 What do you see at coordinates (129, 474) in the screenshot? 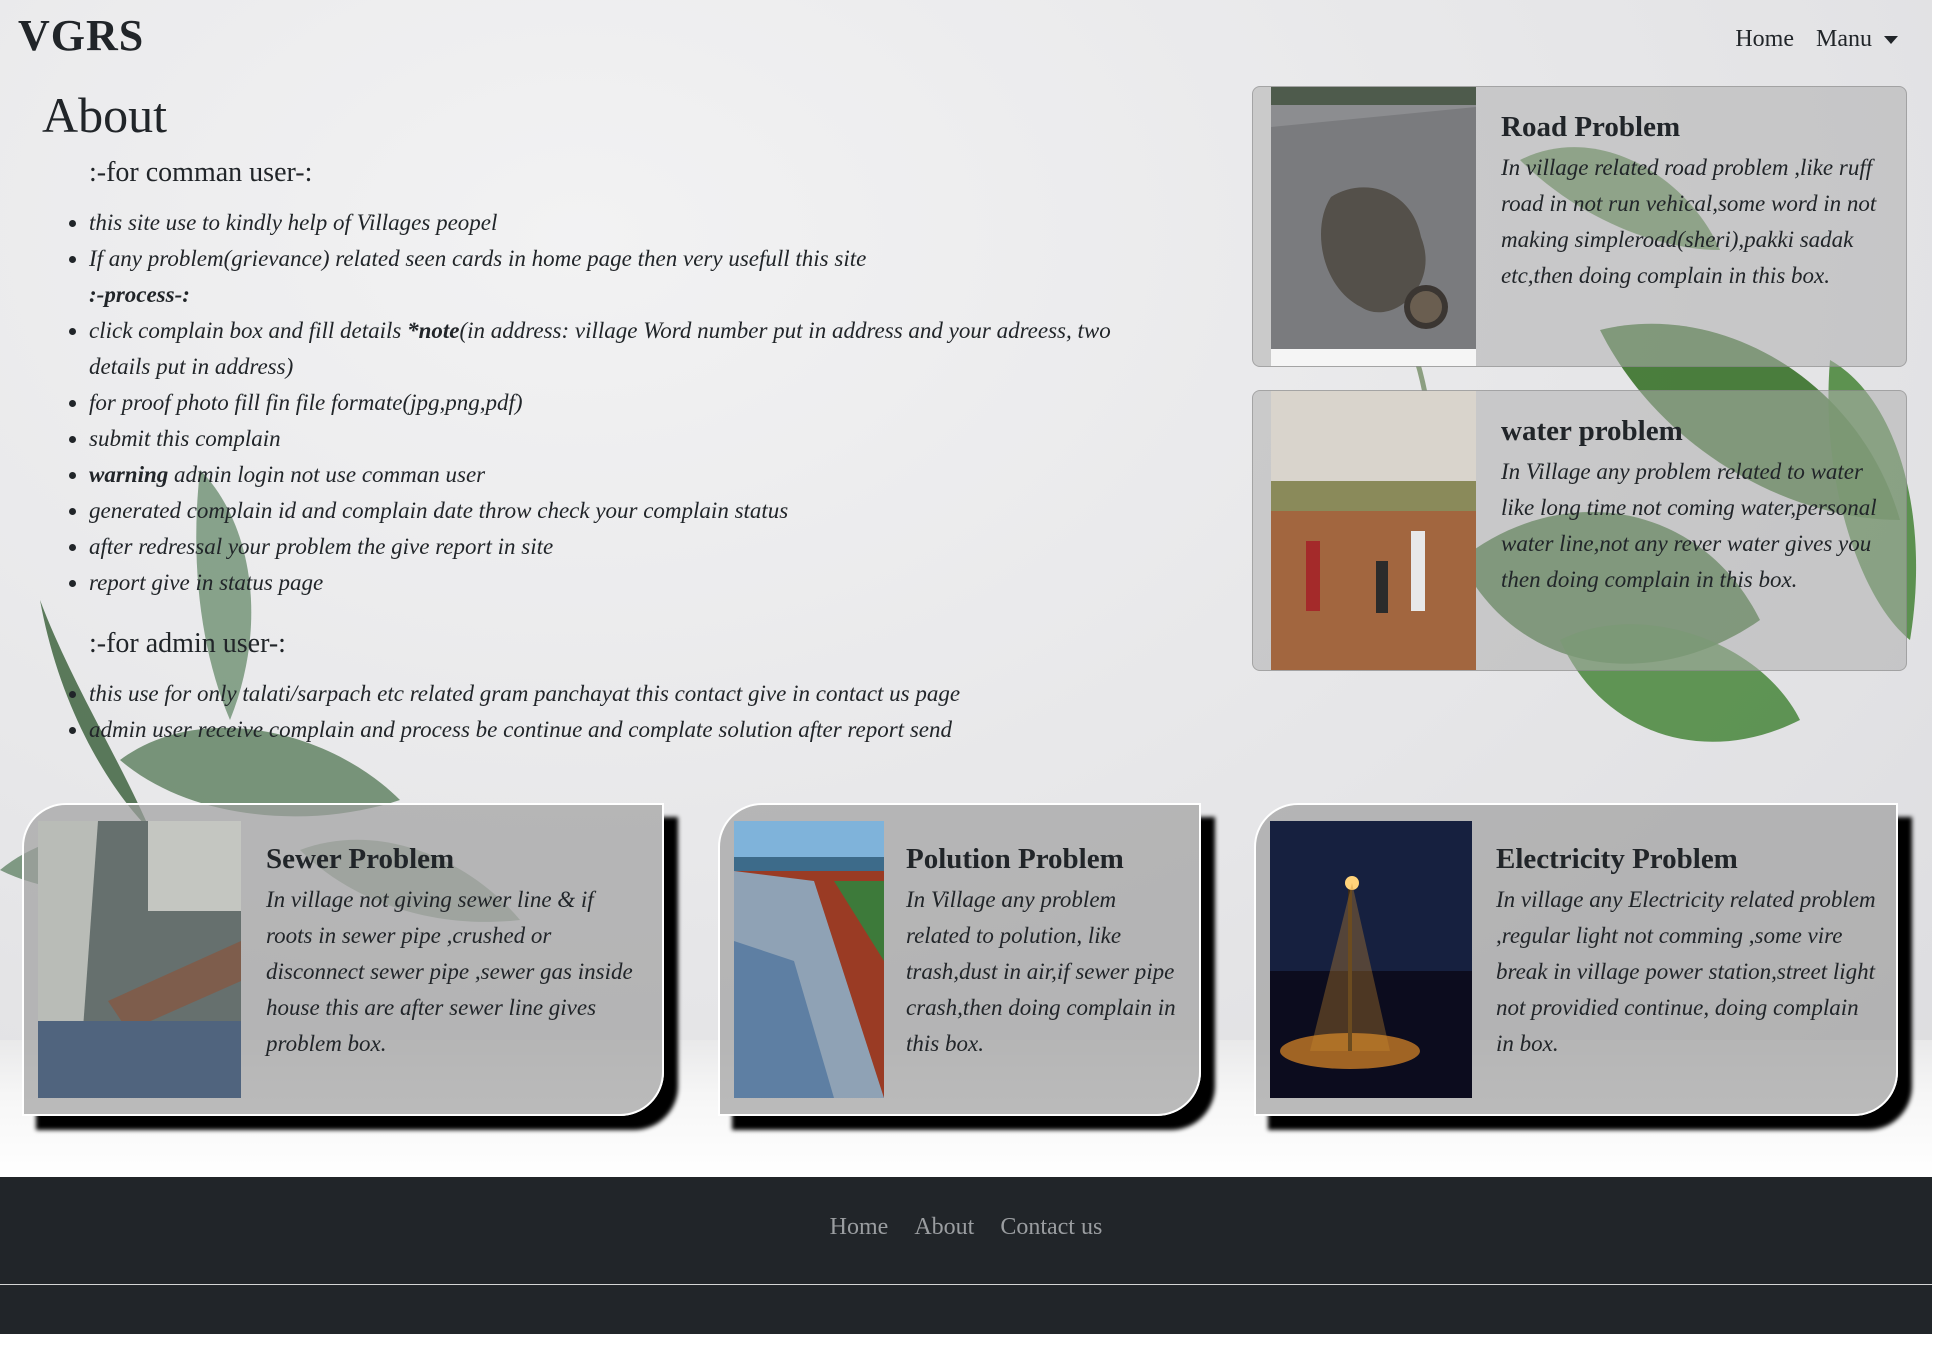
I see `warning-label: warning` at bounding box center [129, 474].